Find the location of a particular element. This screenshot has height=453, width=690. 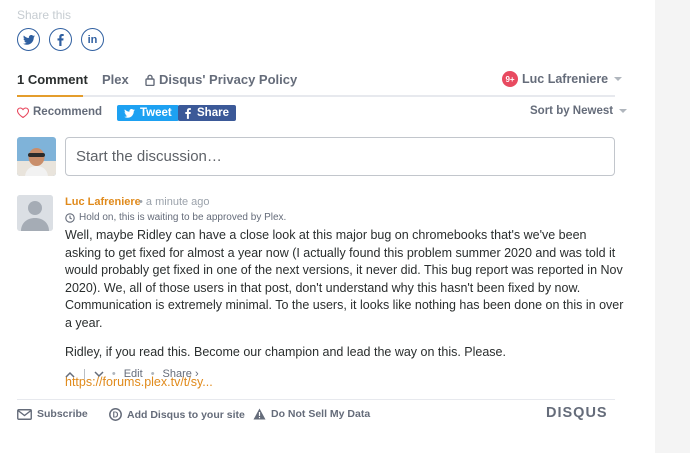

envelope-icon is located at coordinates (24, 414).